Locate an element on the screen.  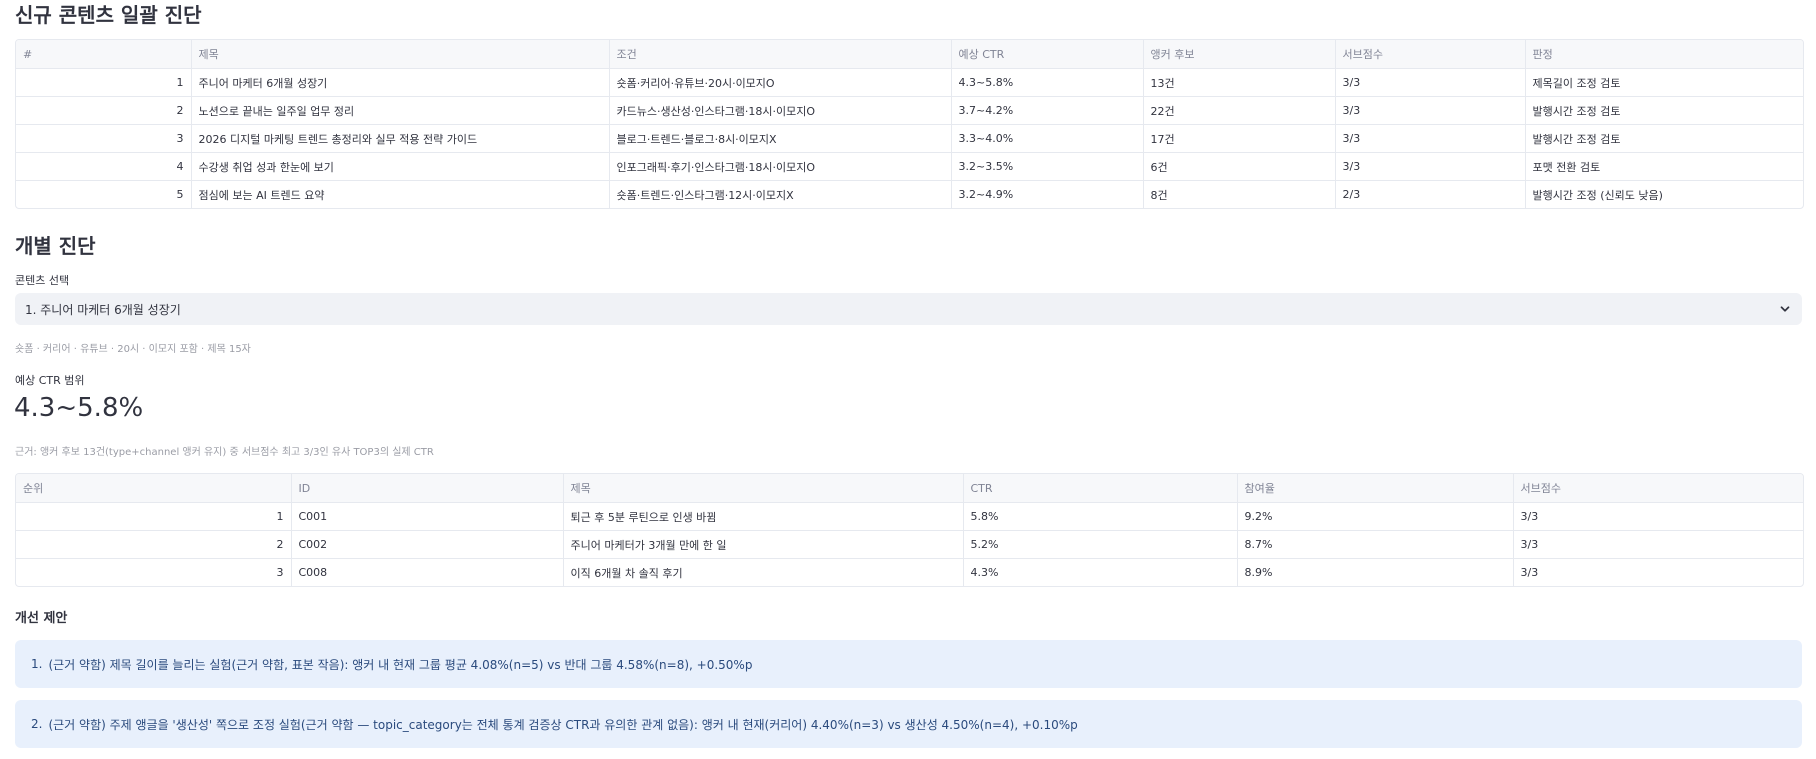
cell-ctr: 3.2~4.9% is located at coordinates (1047, 194).